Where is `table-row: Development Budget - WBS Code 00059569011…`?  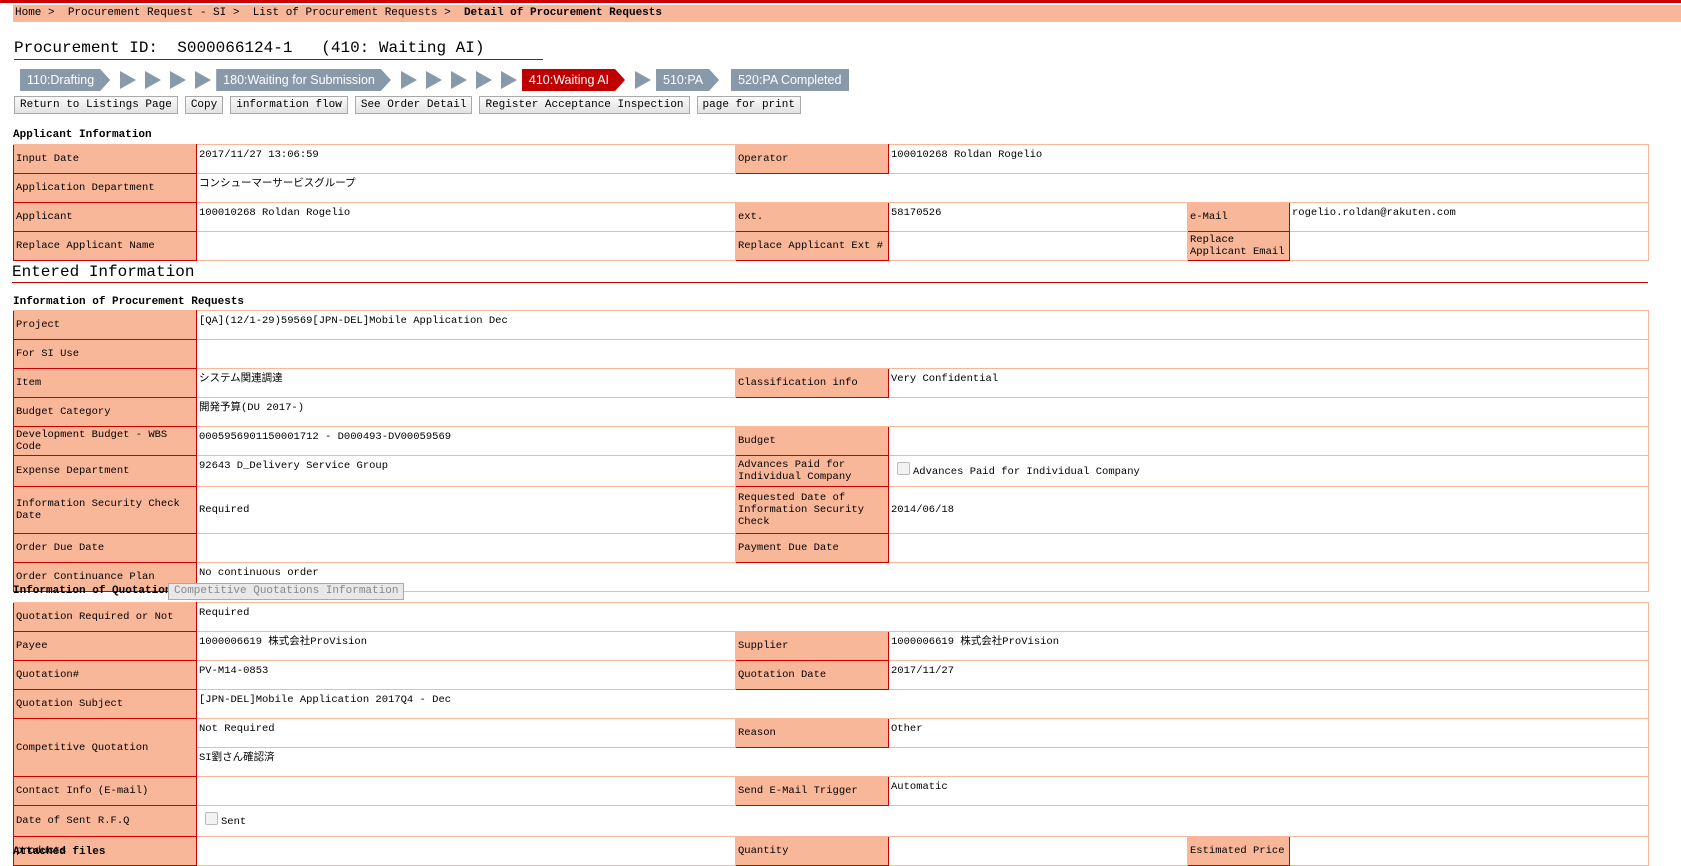 table-row: Development Budget - WBS Code 00059569011… is located at coordinates (831, 441).